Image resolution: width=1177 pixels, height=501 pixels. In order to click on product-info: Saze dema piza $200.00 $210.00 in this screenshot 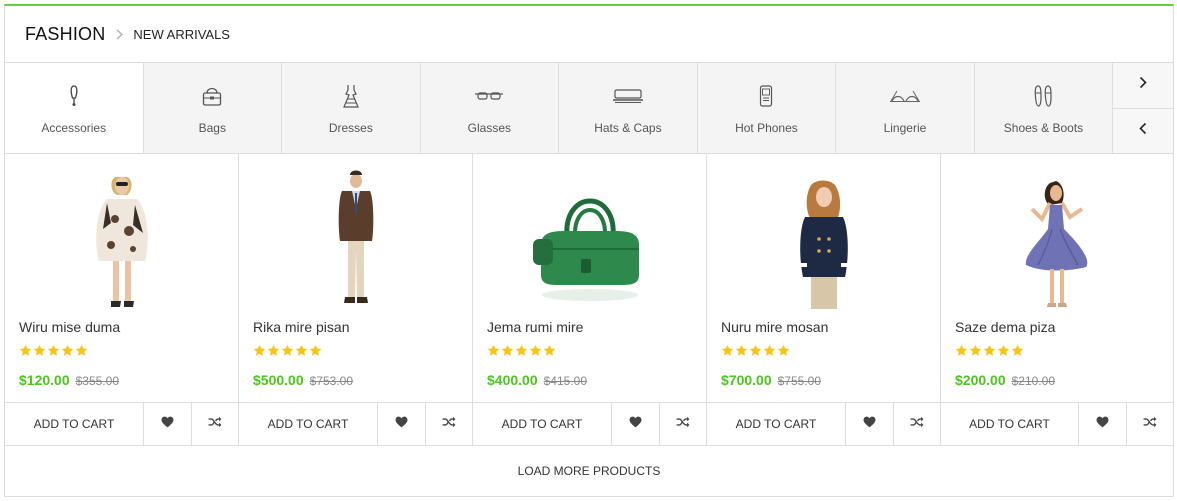, I will do `click(1057, 357)`.